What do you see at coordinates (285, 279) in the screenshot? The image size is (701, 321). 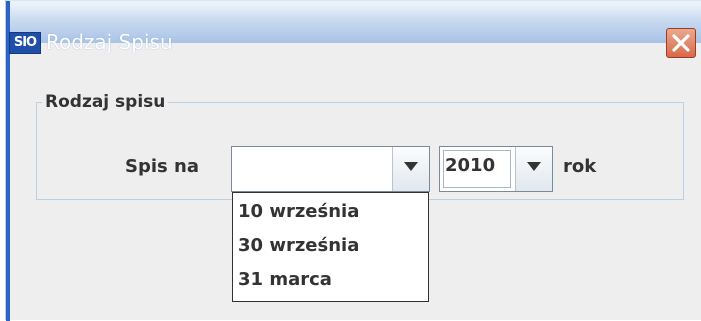 I see `dropdown-option: 31 marca` at bounding box center [285, 279].